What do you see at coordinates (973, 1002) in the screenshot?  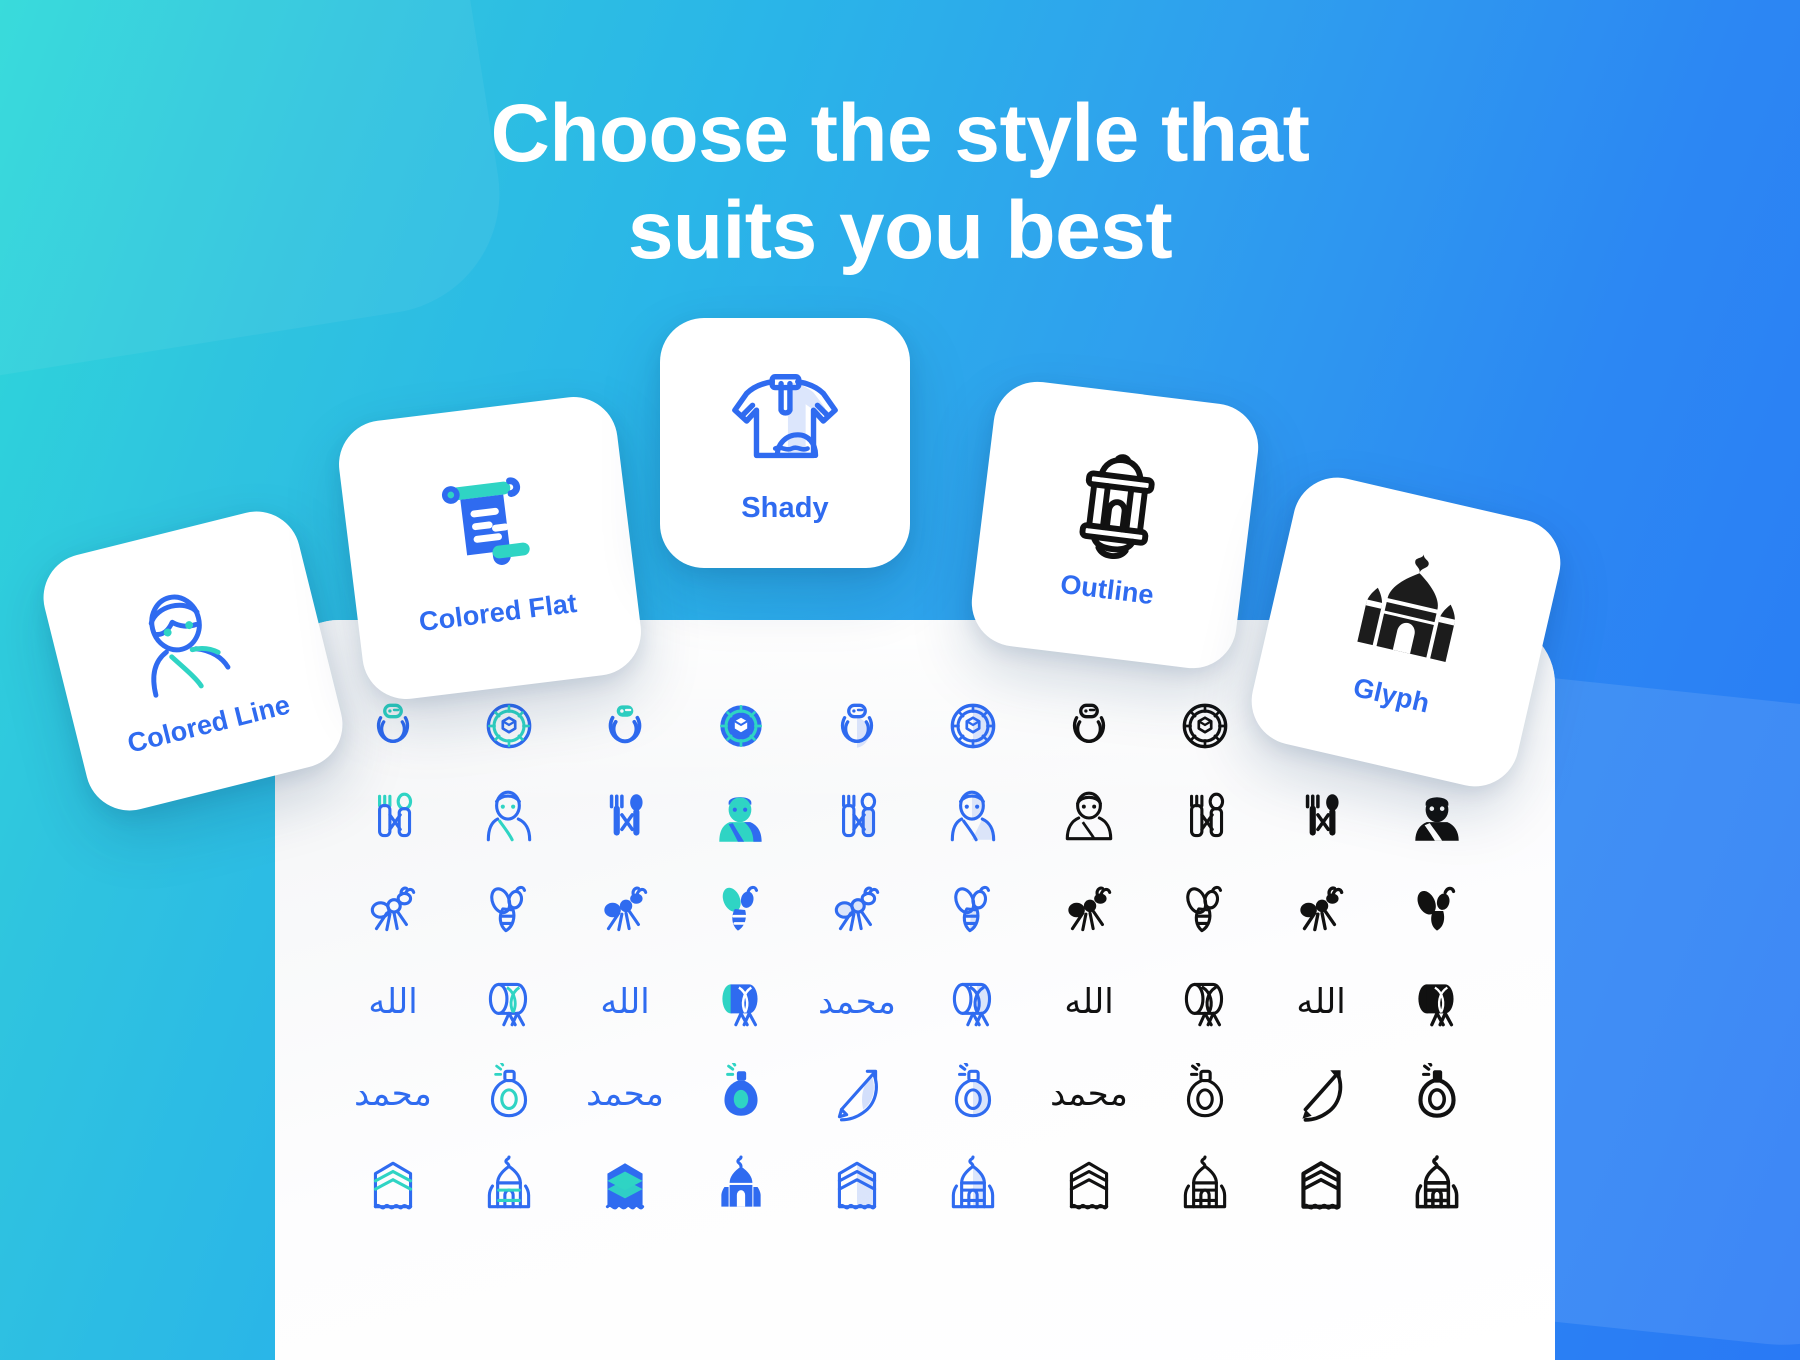 I see `grid-icon-drum-shady` at bounding box center [973, 1002].